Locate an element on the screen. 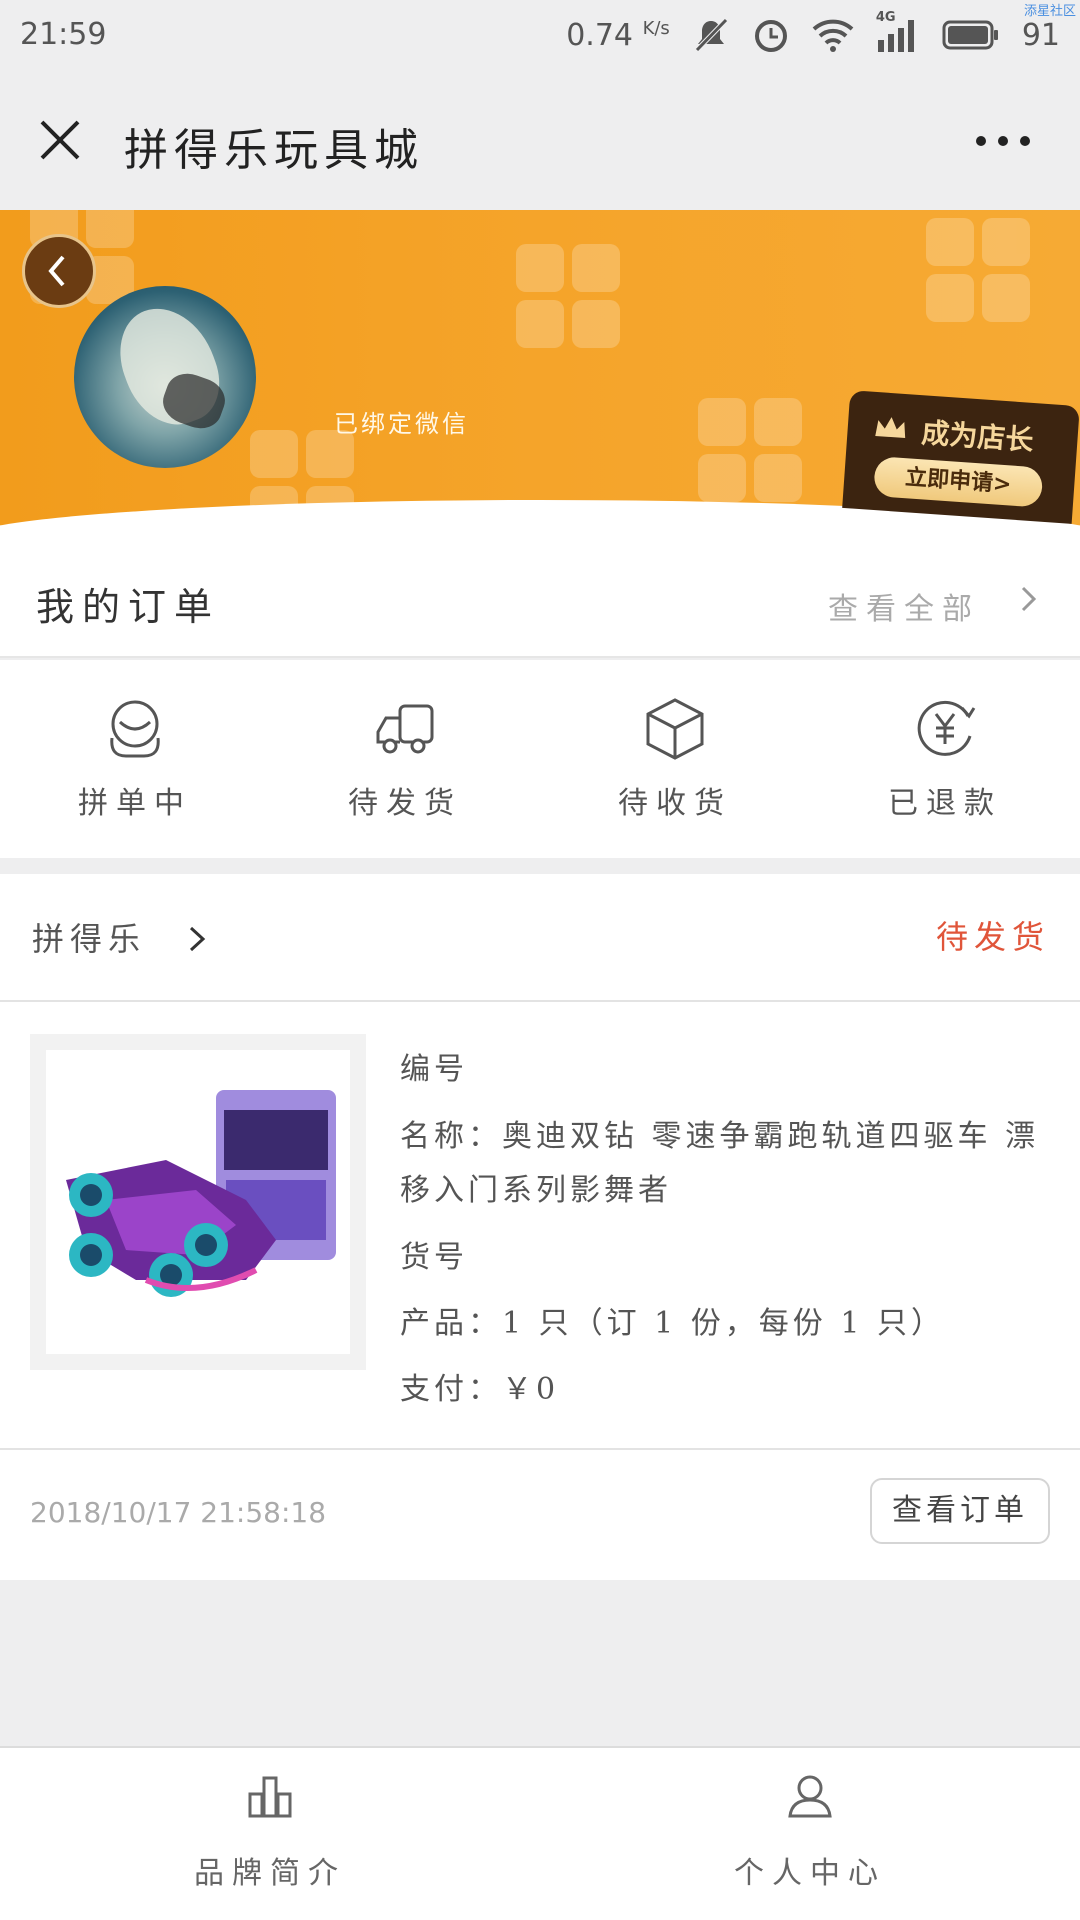  tab-personal-center: 个人中心 is located at coordinates (810, 1834).